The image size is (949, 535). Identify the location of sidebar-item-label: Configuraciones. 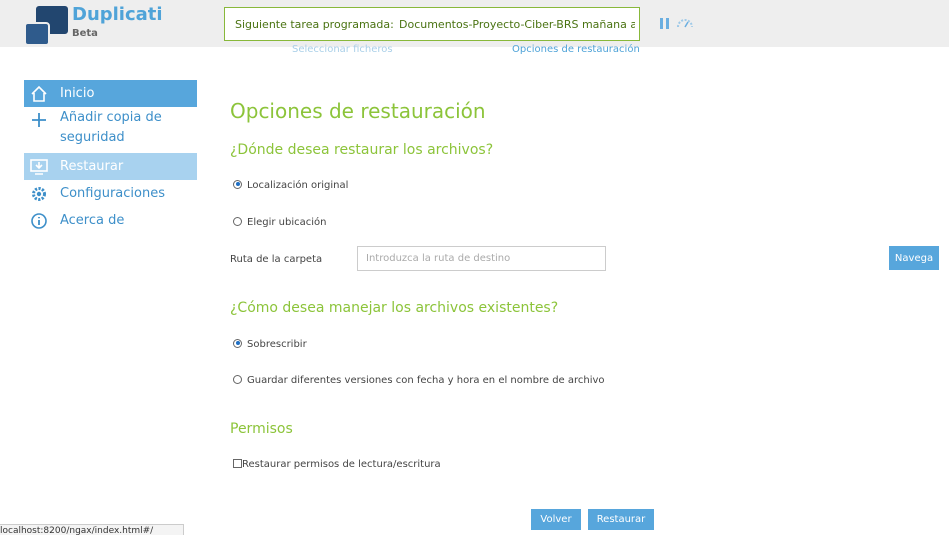
(112, 193).